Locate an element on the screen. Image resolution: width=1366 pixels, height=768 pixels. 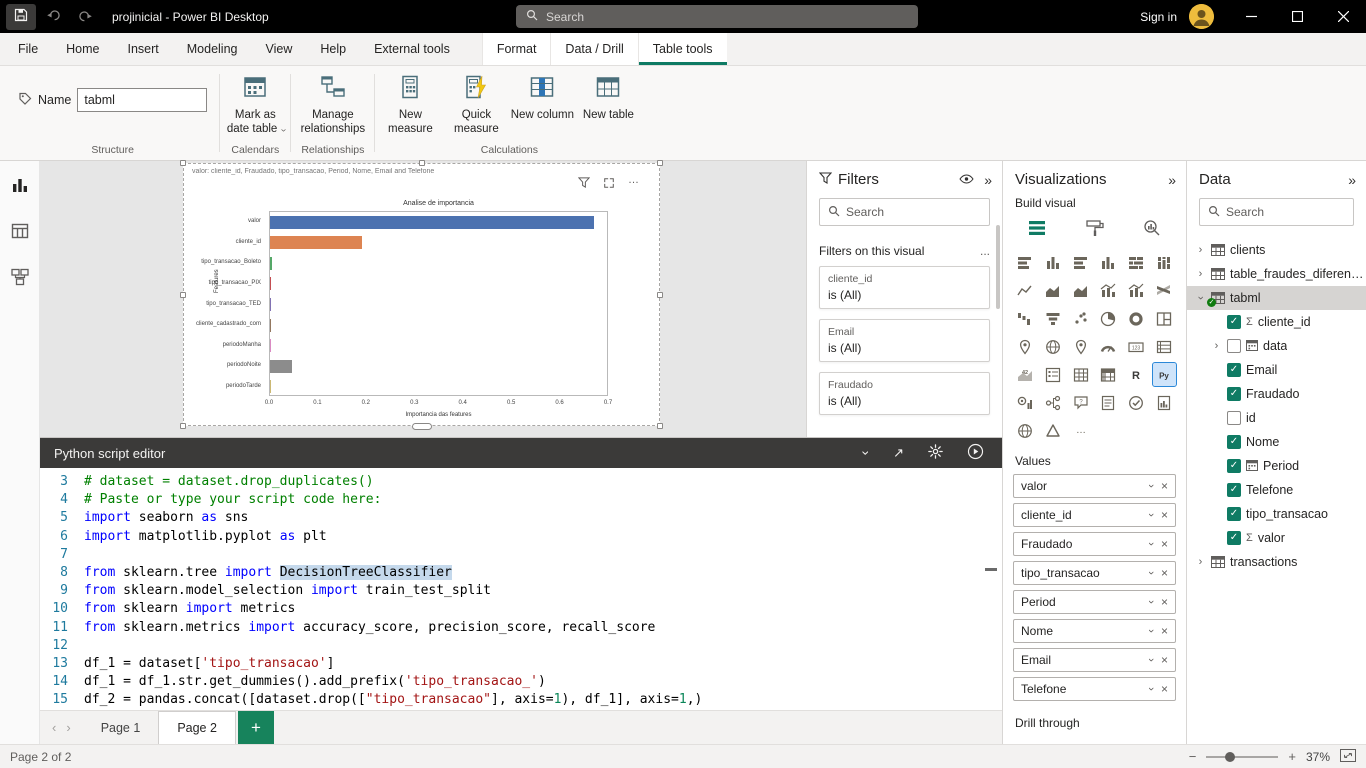
new-column-button: New column is located at coordinates (542, 94).